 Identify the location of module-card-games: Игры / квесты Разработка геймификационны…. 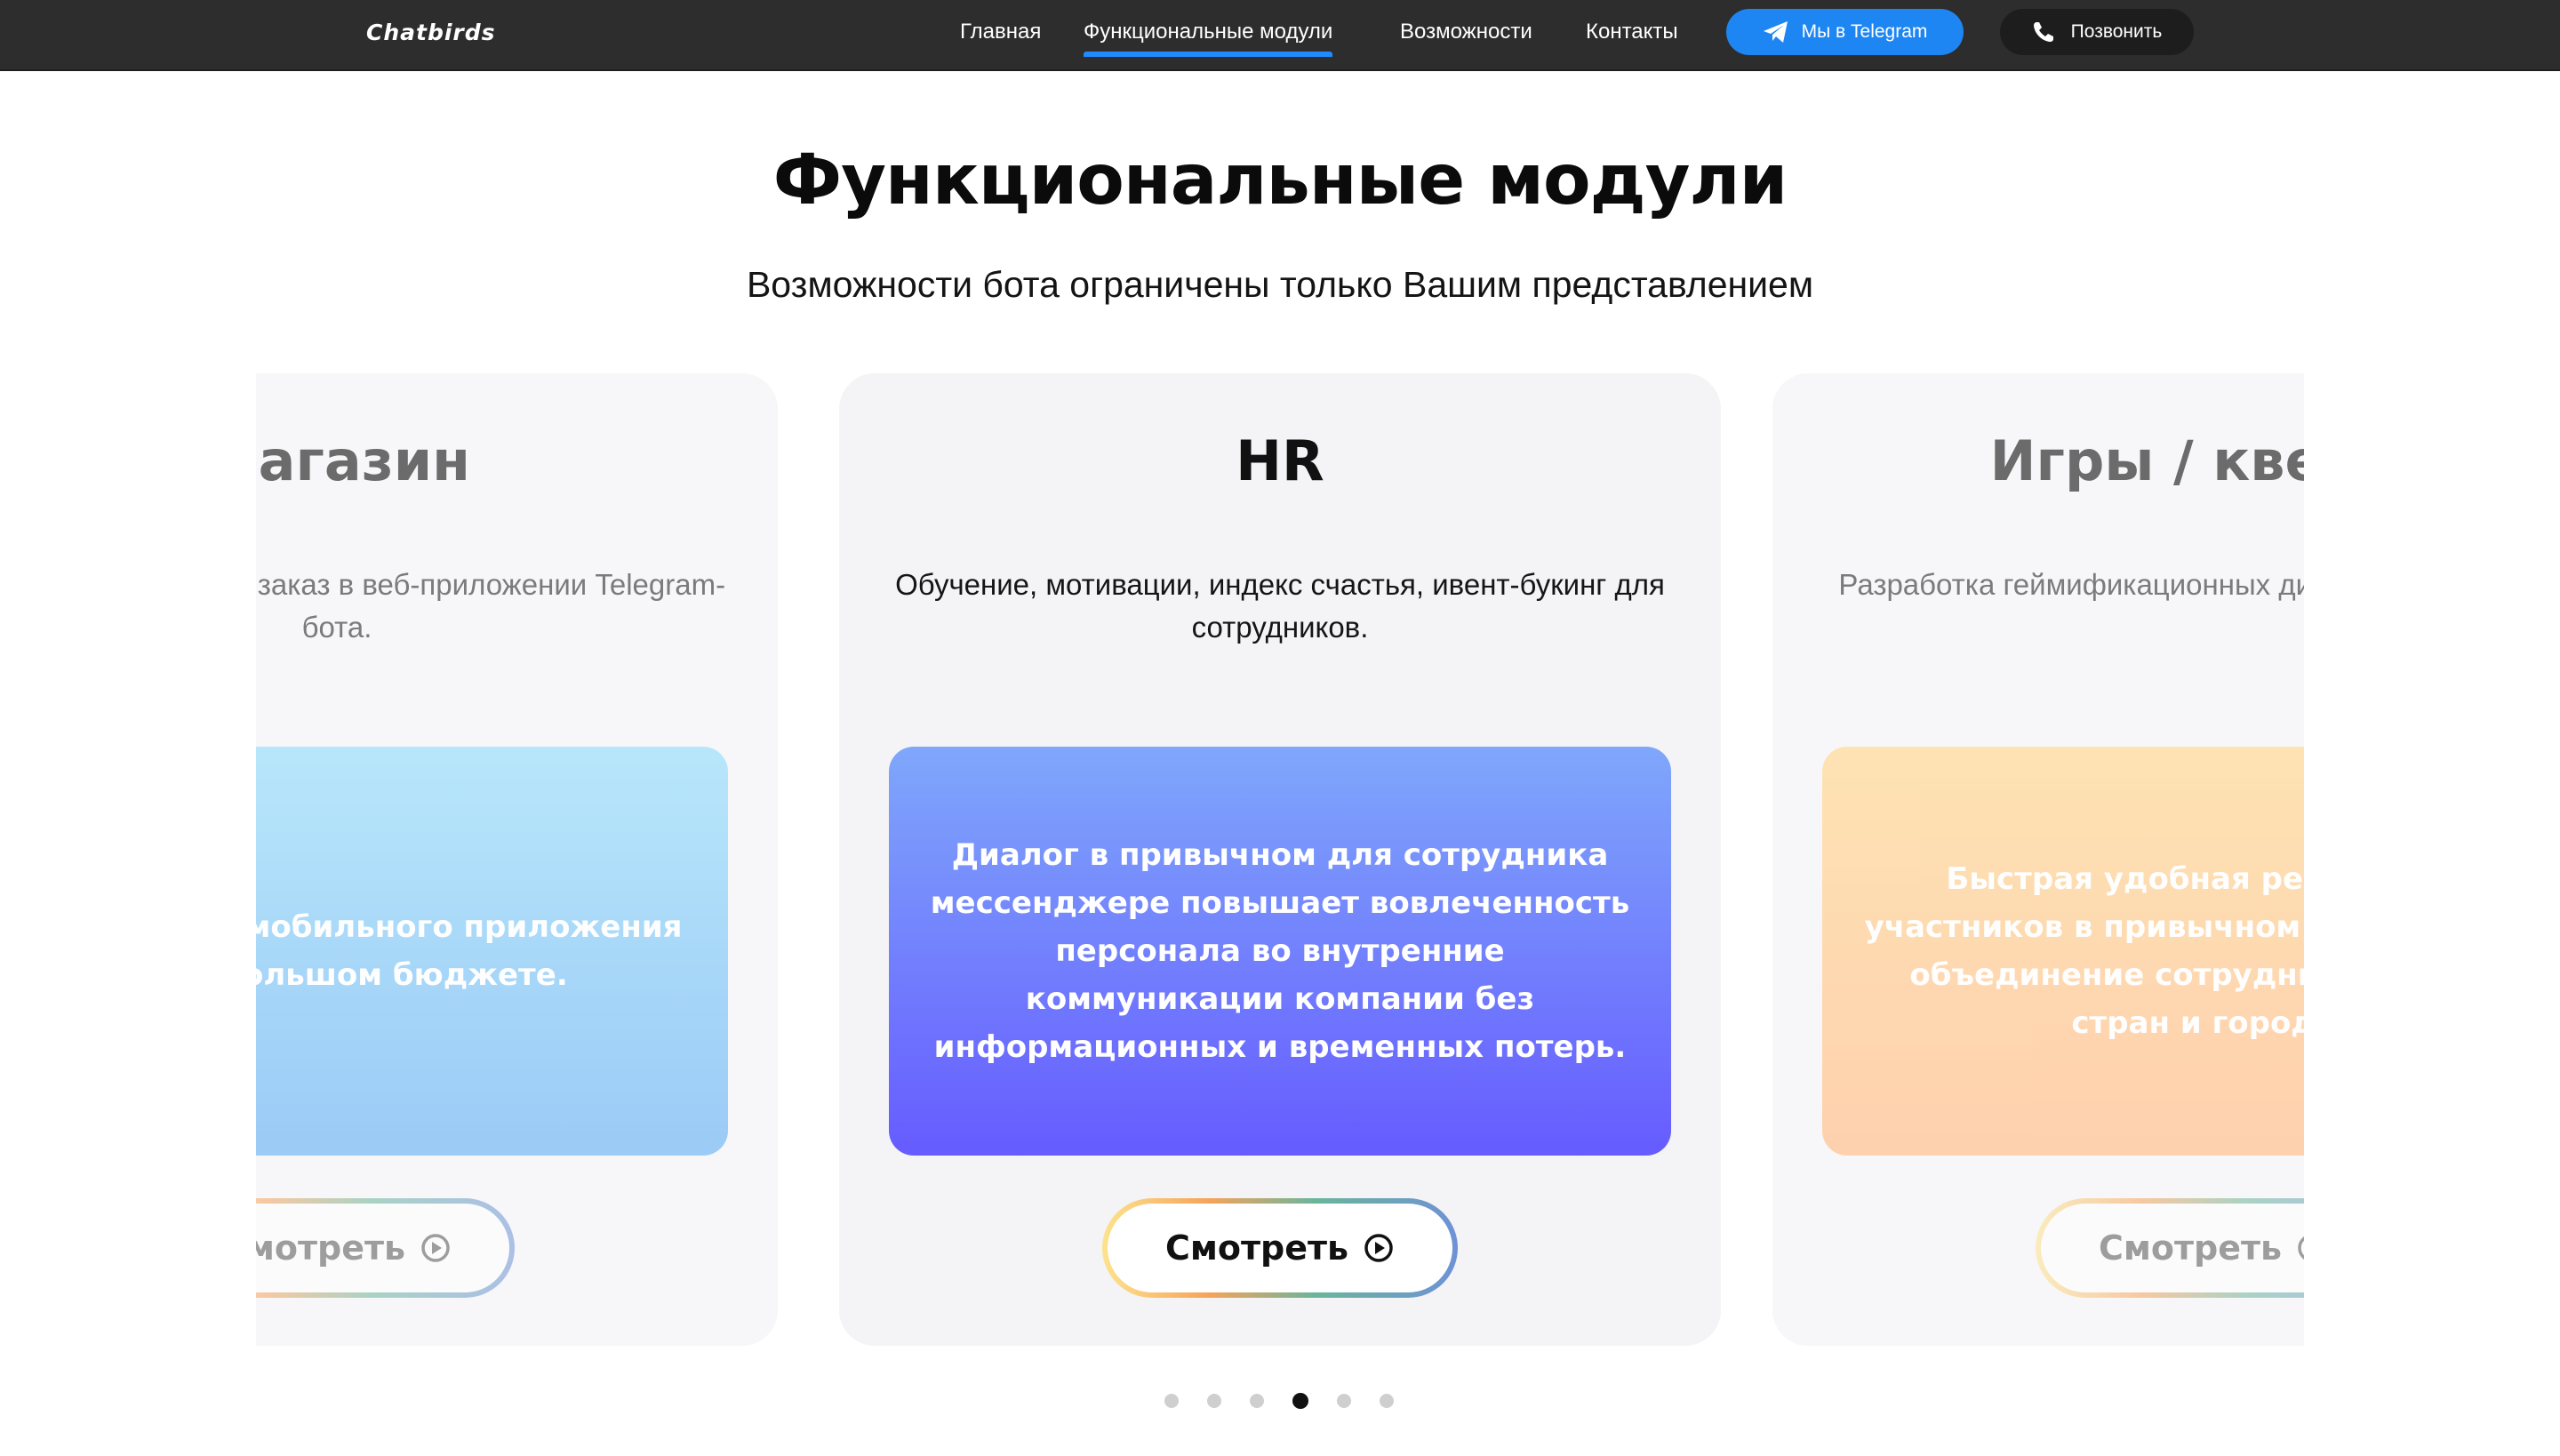
(2038, 859).